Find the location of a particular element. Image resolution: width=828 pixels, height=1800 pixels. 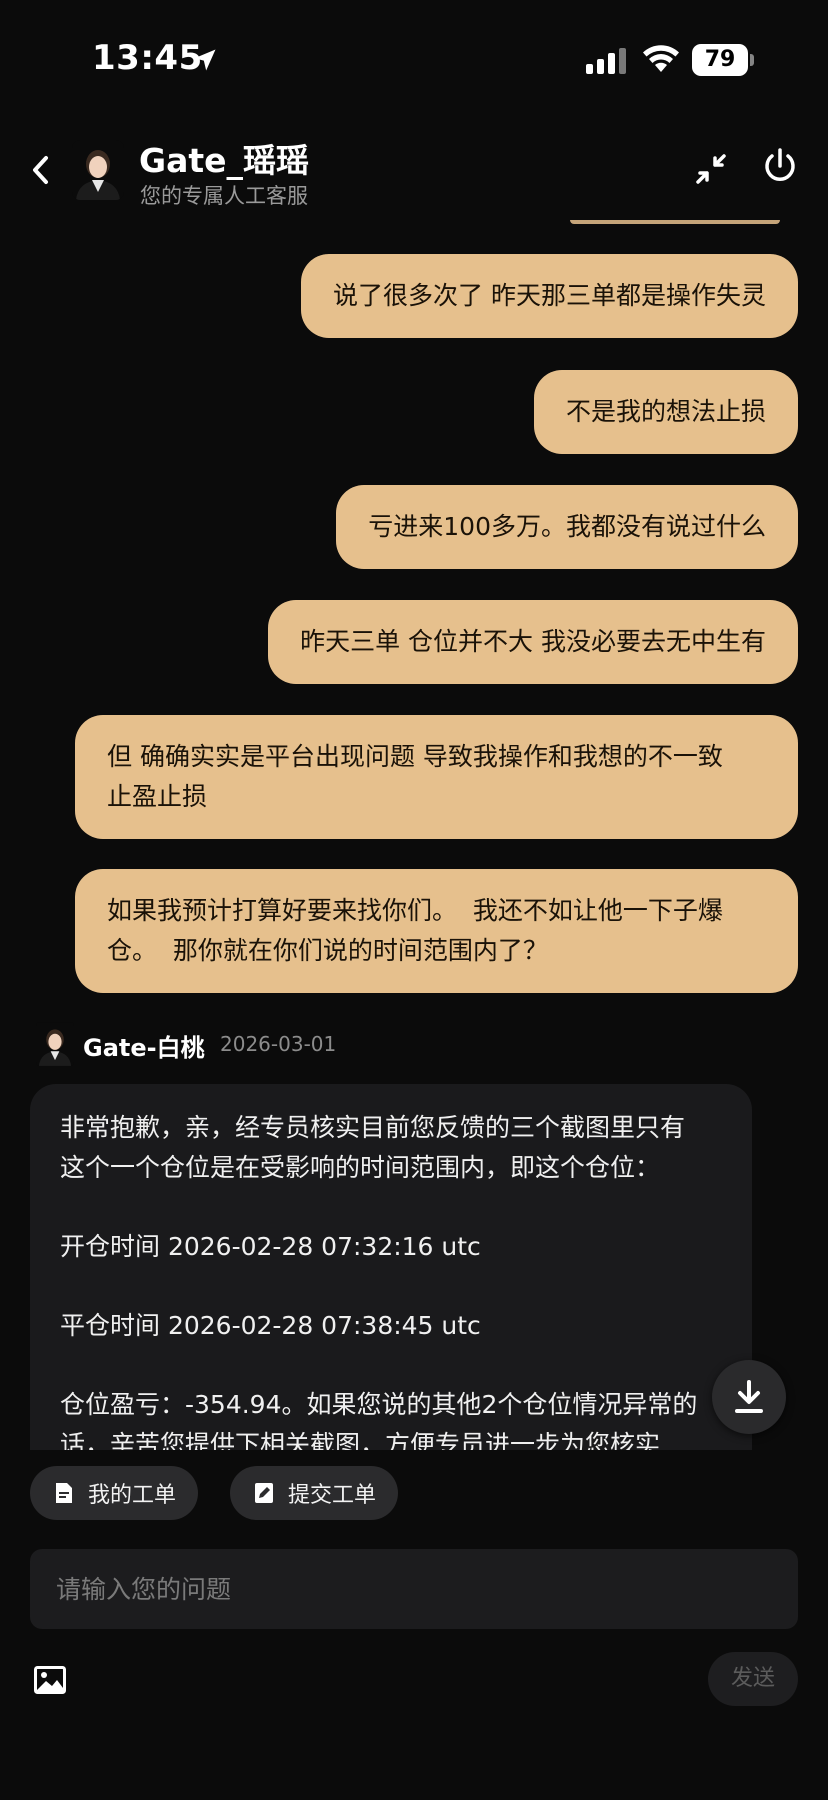

chat-header: Gate_瑶瑶 您的专属人工客服 is located at coordinates (414, 170).